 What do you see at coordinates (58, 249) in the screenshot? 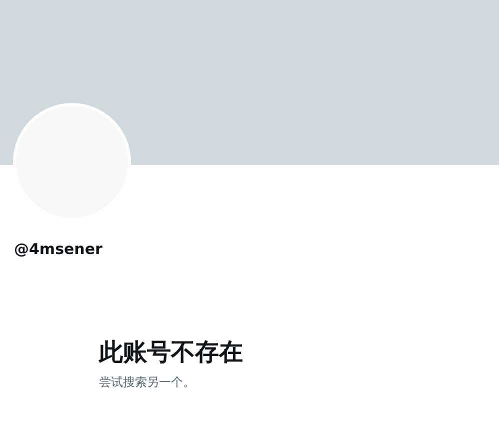
I see `profile-handle: @4msener` at bounding box center [58, 249].